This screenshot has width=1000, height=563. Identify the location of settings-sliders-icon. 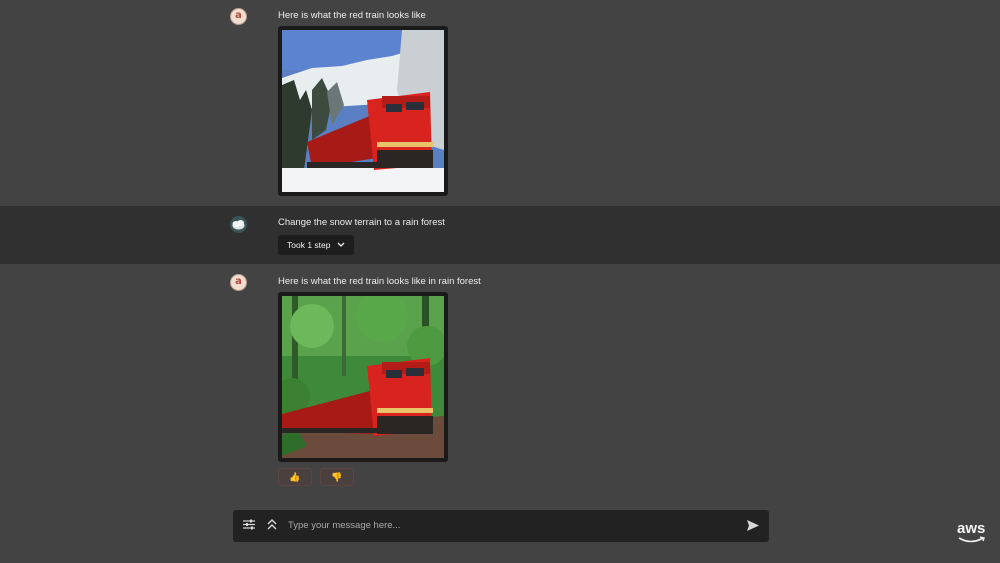
(249, 526).